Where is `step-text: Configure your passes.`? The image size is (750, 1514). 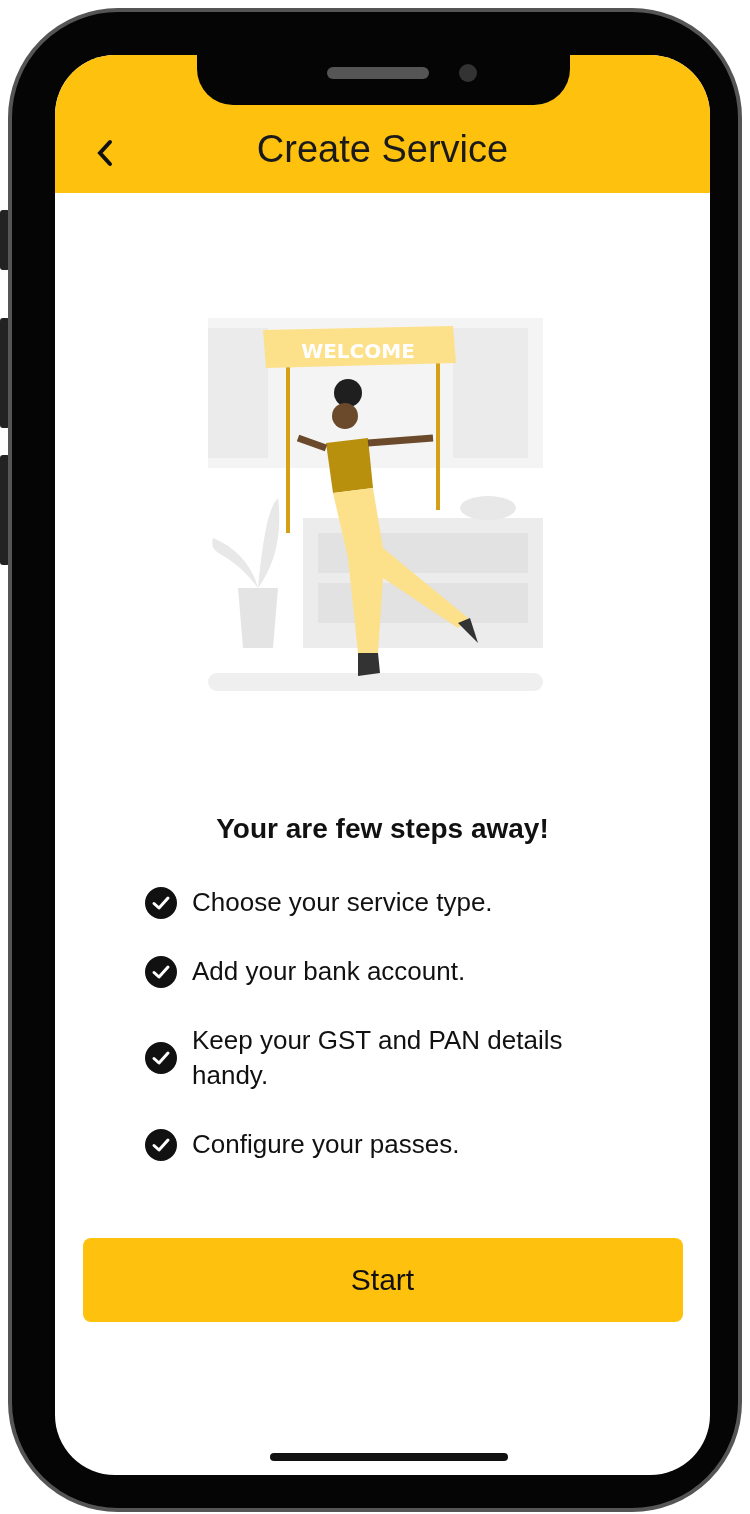 step-text: Configure your passes. is located at coordinates (326, 1145).